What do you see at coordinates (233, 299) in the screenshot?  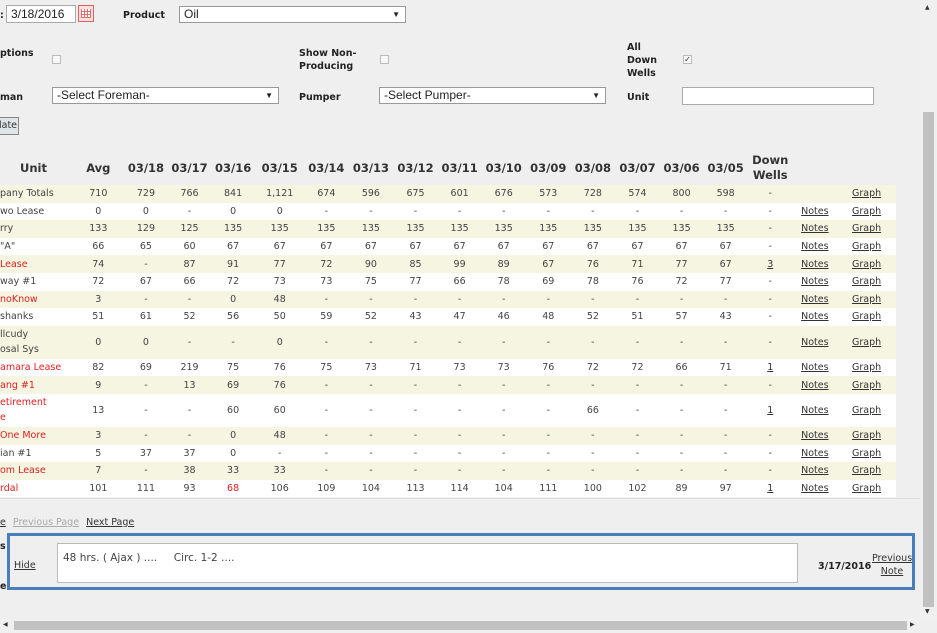 I see `value-cell: 0` at bounding box center [233, 299].